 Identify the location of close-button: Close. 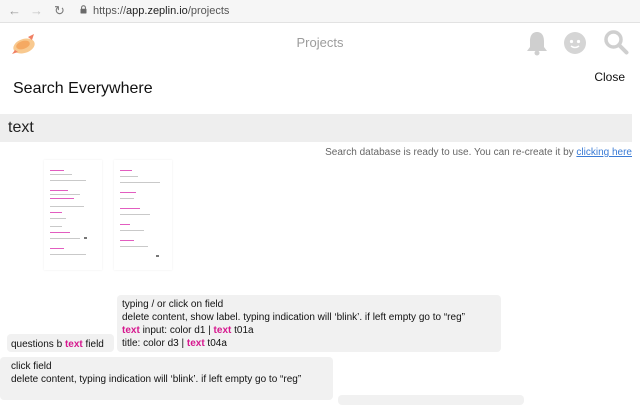
(609, 77).